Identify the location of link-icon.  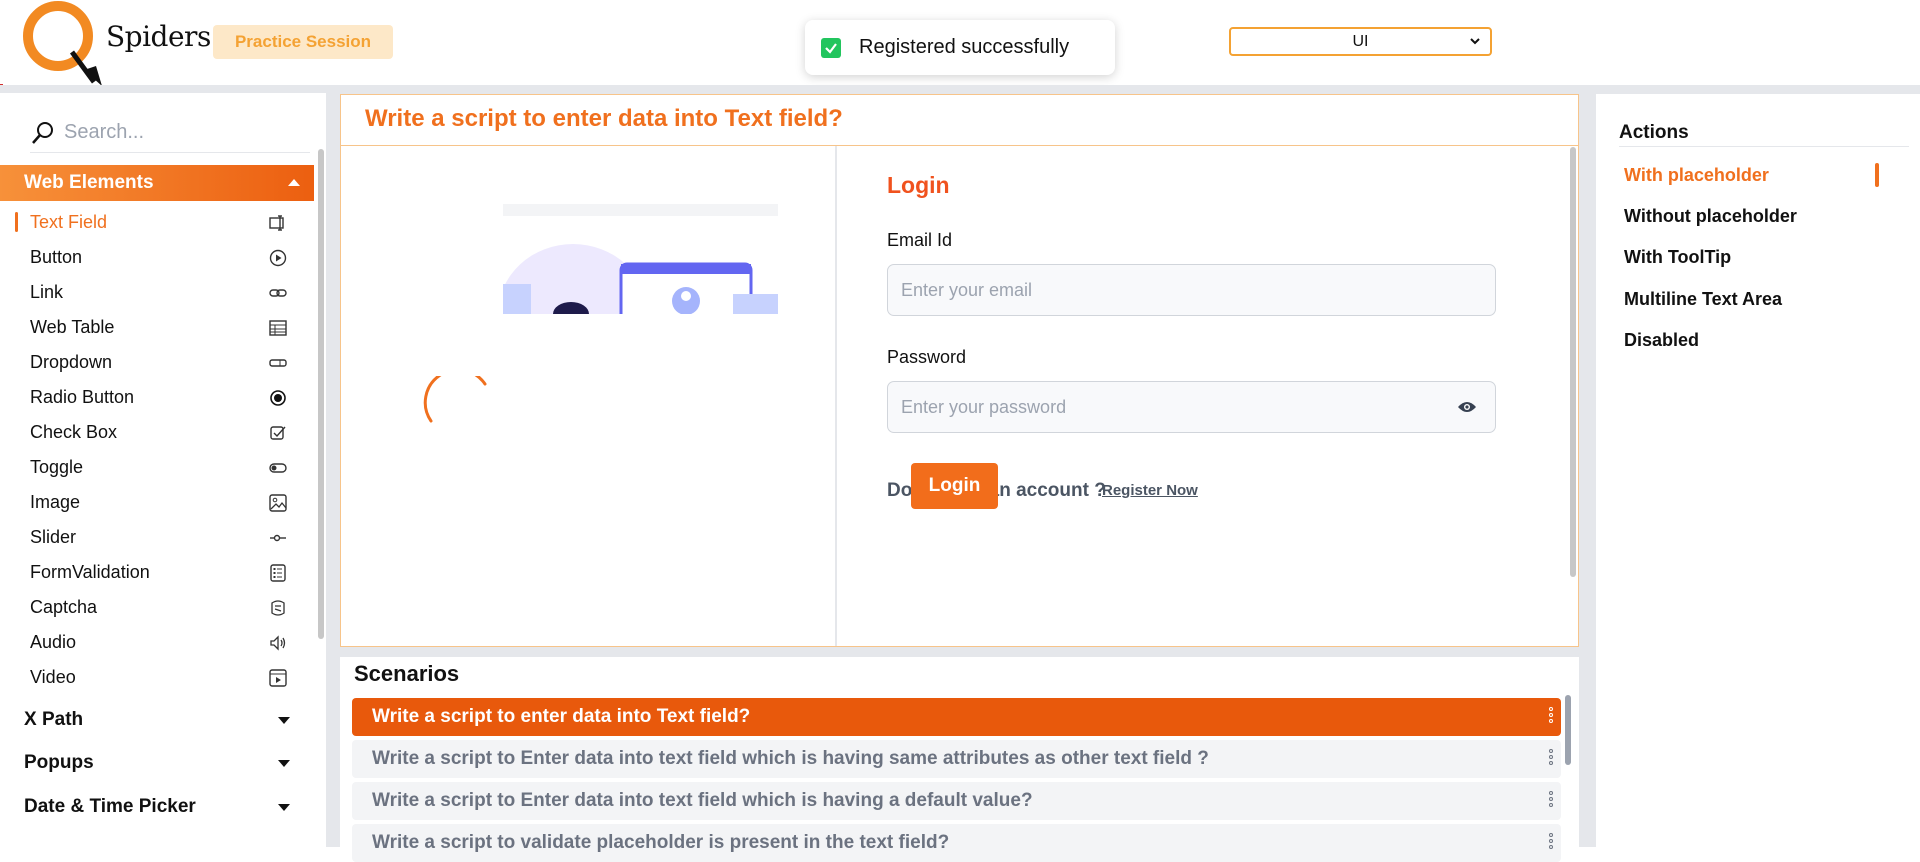
(278, 293).